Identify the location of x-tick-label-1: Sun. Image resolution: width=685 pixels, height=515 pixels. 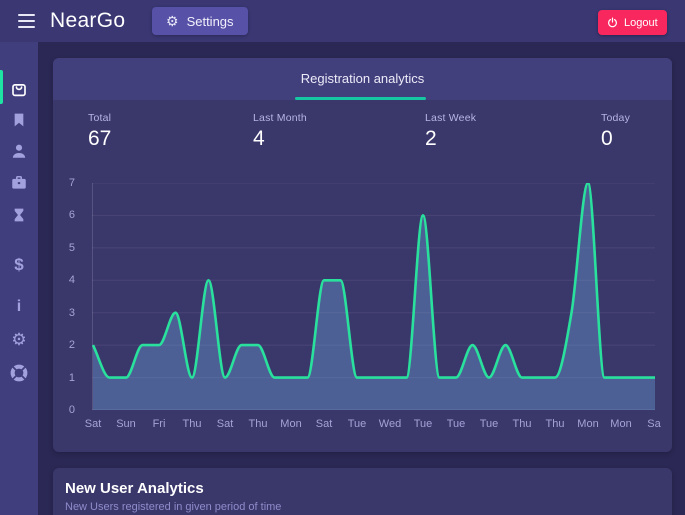
(126, 424).